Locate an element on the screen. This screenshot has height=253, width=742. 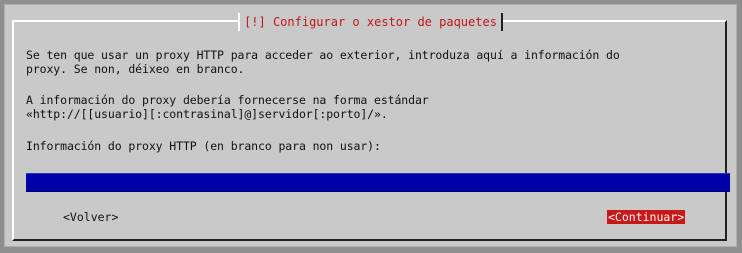
continue-button: <Continuar> is located at coordinates (646, 217).